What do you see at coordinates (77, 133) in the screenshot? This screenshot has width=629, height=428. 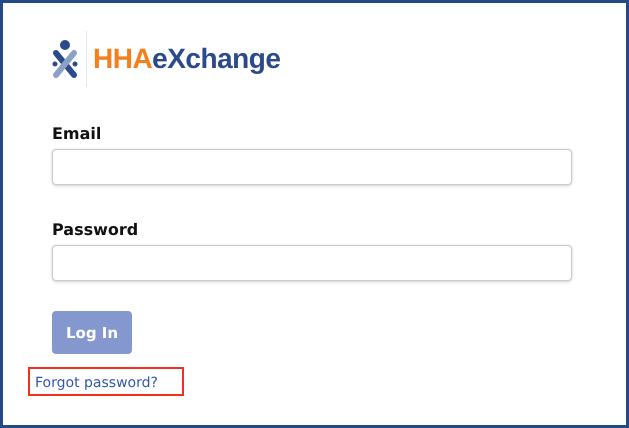 I see `field-label: Email` at bounding box center [77, 133].